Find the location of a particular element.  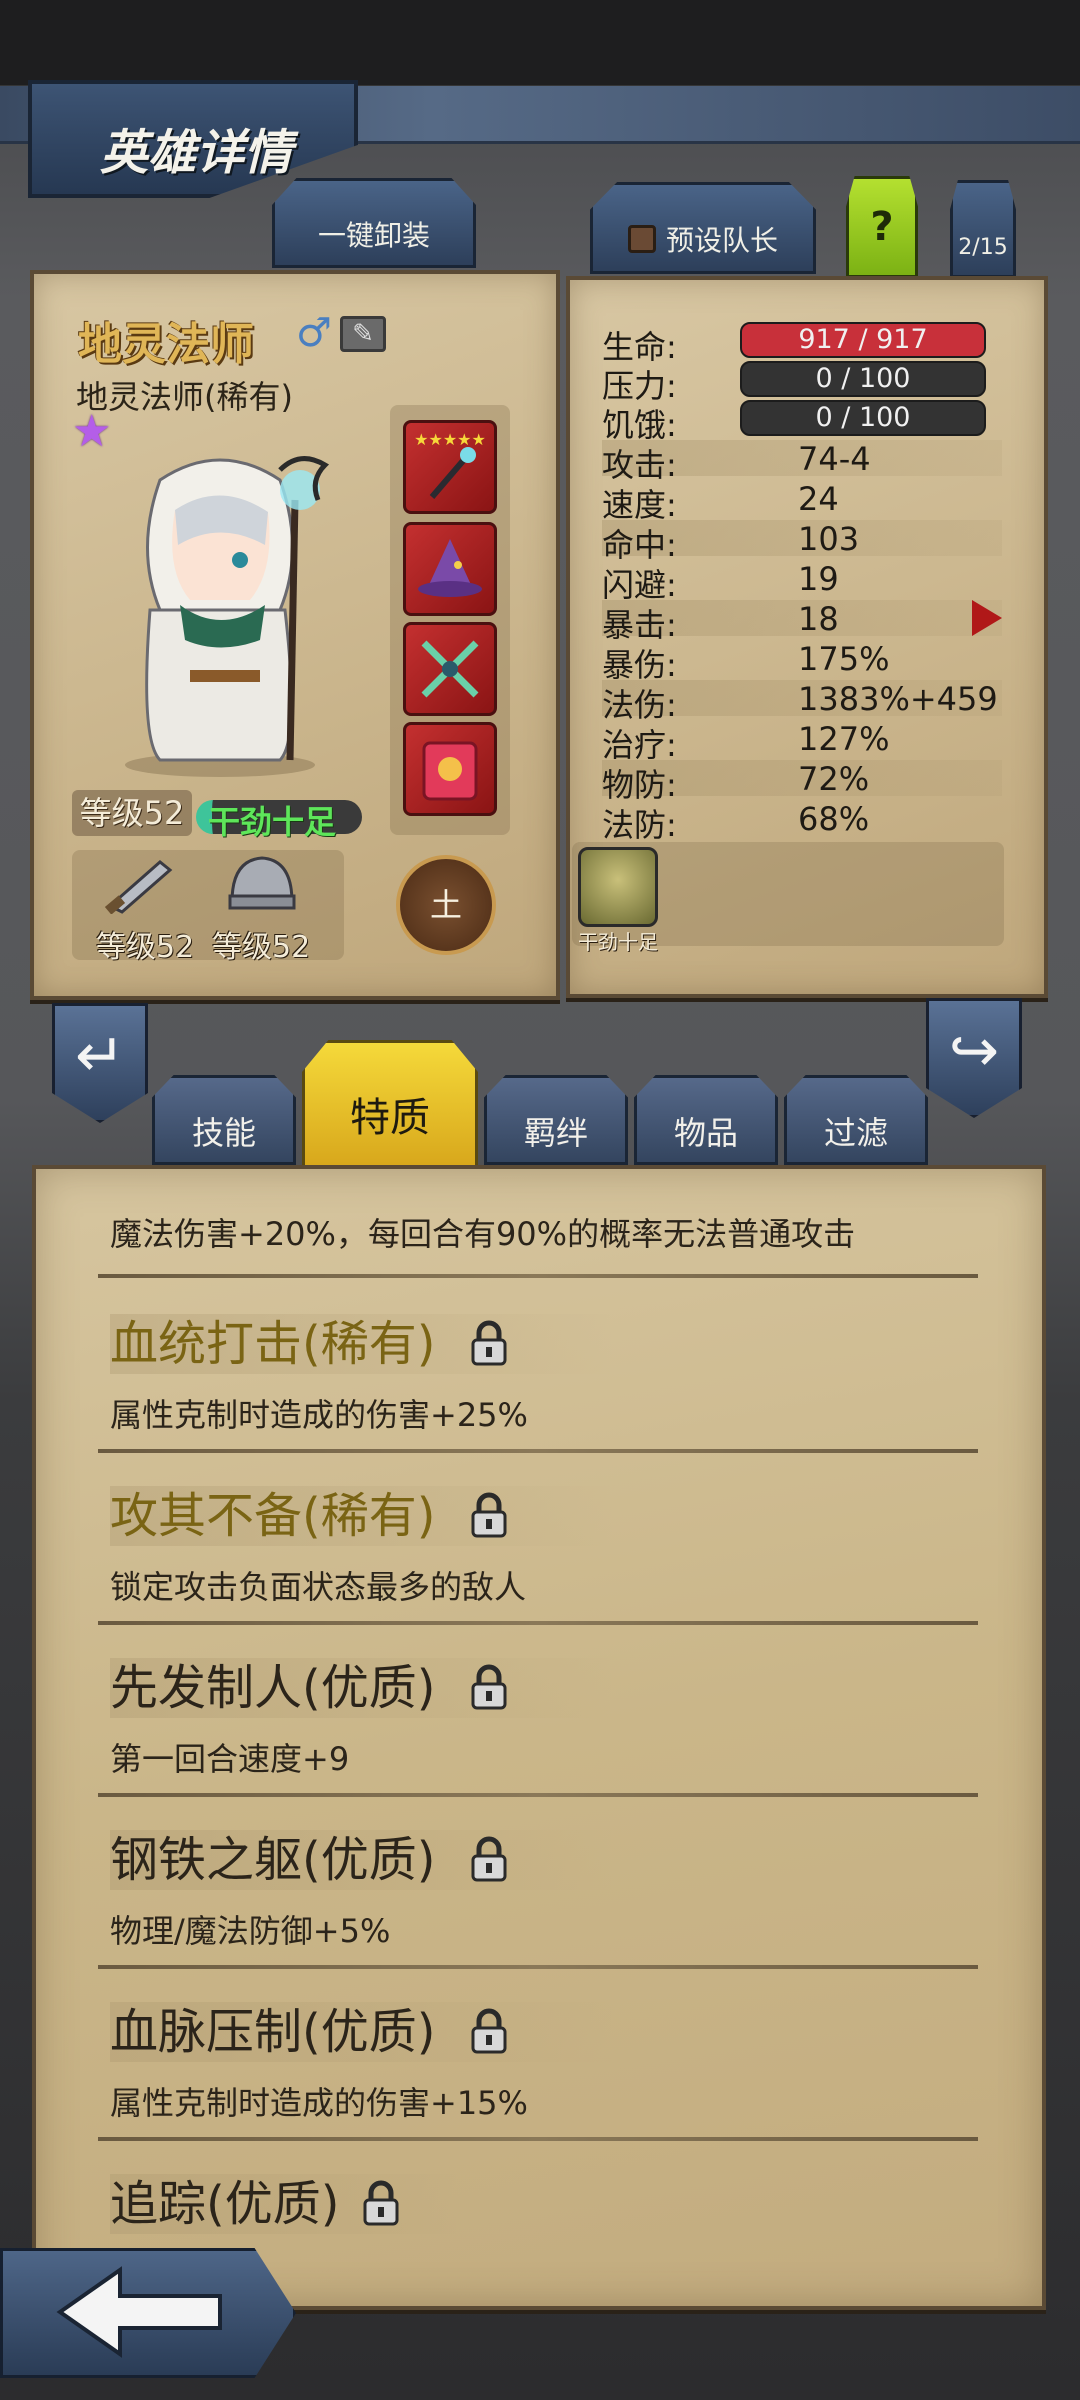

tab-label: 物品 is located at coordinates (705, 1133).